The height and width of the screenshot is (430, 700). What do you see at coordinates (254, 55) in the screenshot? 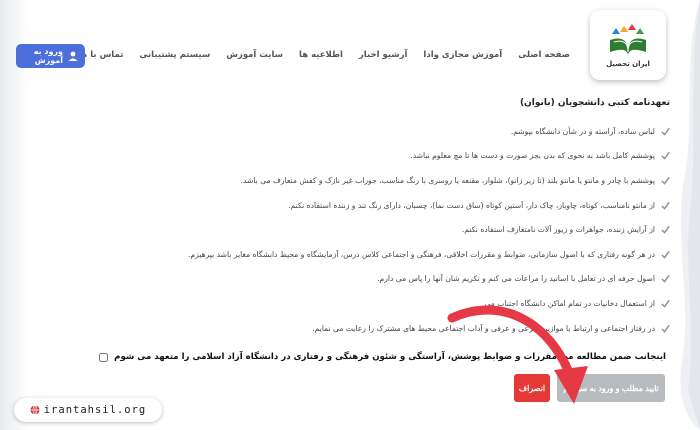
I see `nav-education-site: سایت آموزش` at bounding box center [254, 55].